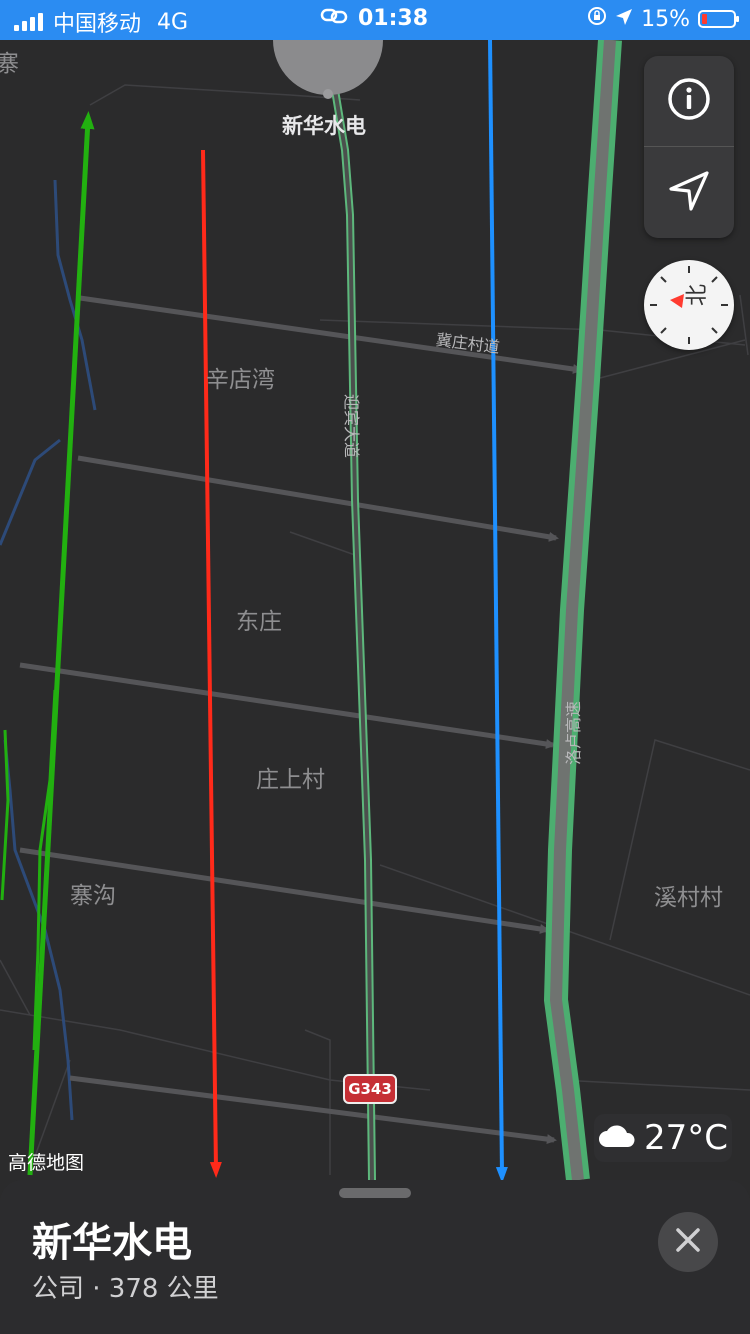 Image resolution: width=750 pixels, height=1334 pixels. I want to click on battery-percent: 15%, so click(665, 19).